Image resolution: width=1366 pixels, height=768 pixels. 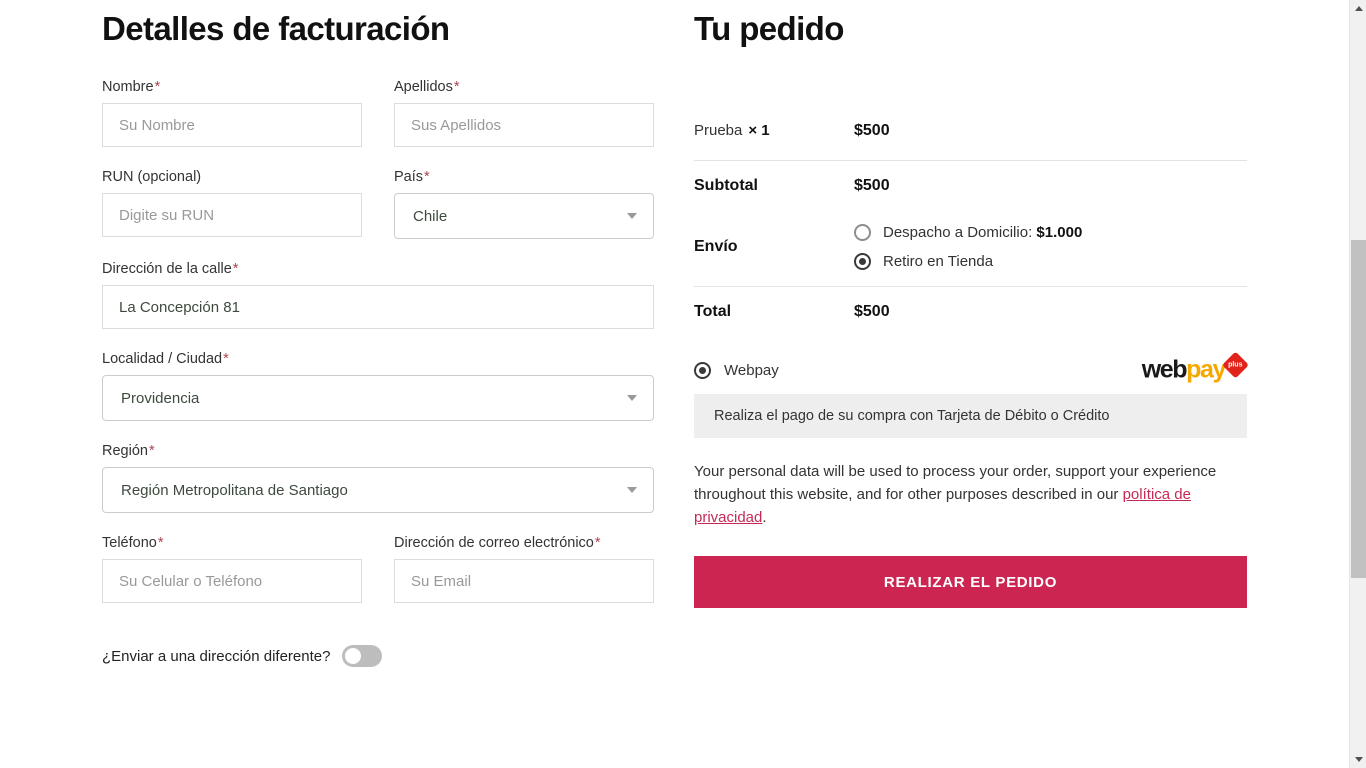 What do you see at coordinates (494, 543) in the screenshot?
I see `label-email-text: Dirección de correo electrónico` at bounding box center [494, 543].